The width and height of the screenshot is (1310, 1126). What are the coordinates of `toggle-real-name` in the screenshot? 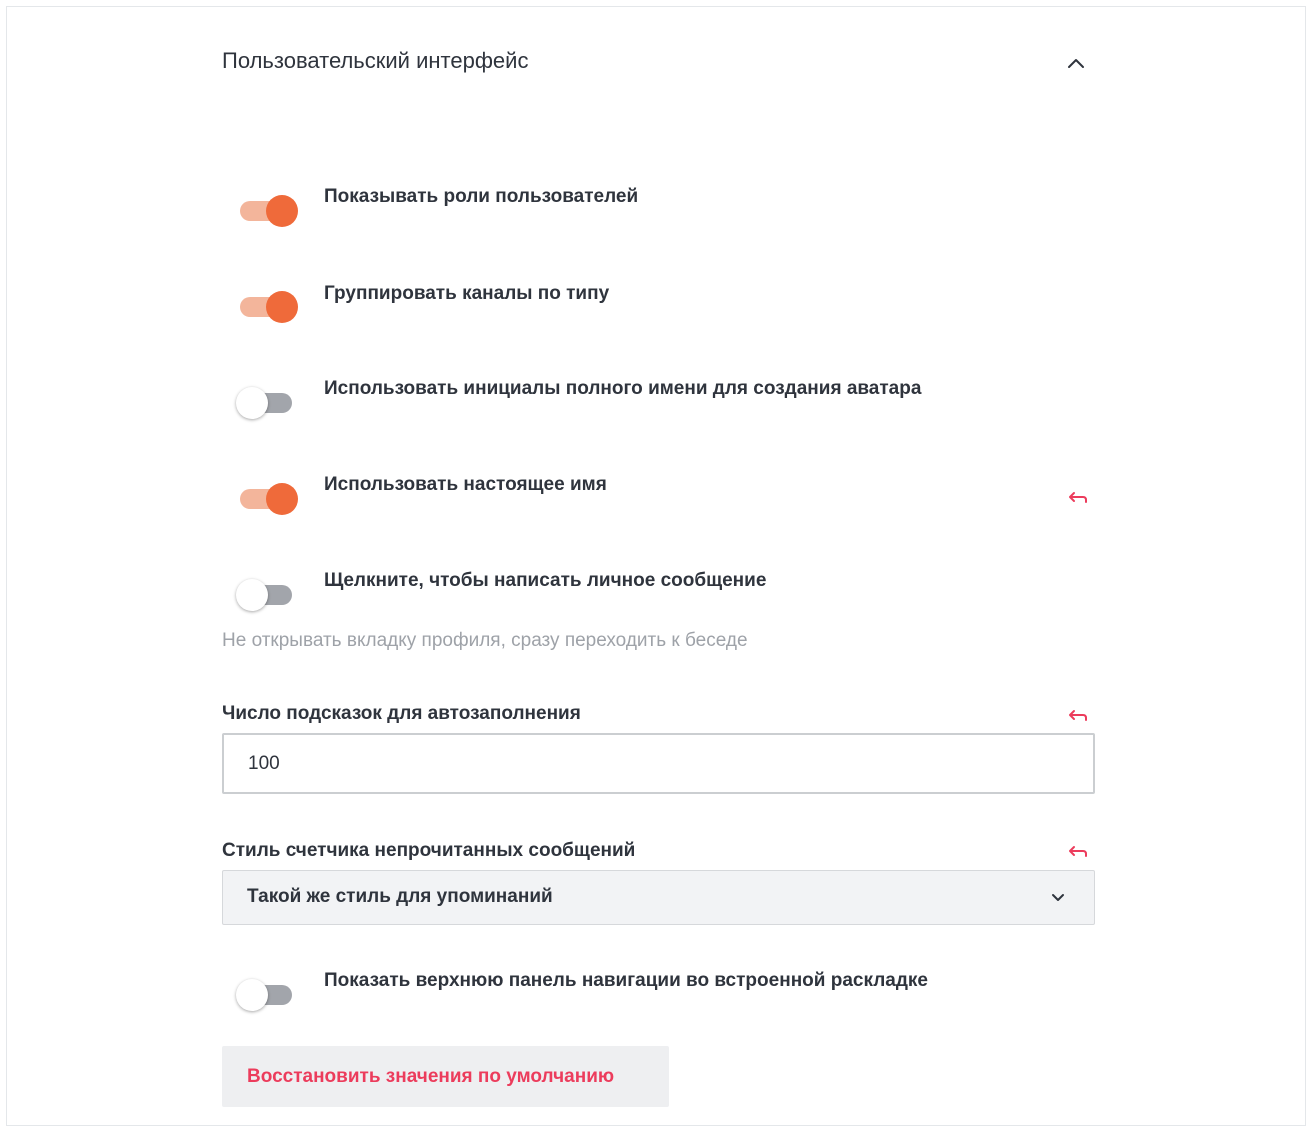 It's located at (268, 497).